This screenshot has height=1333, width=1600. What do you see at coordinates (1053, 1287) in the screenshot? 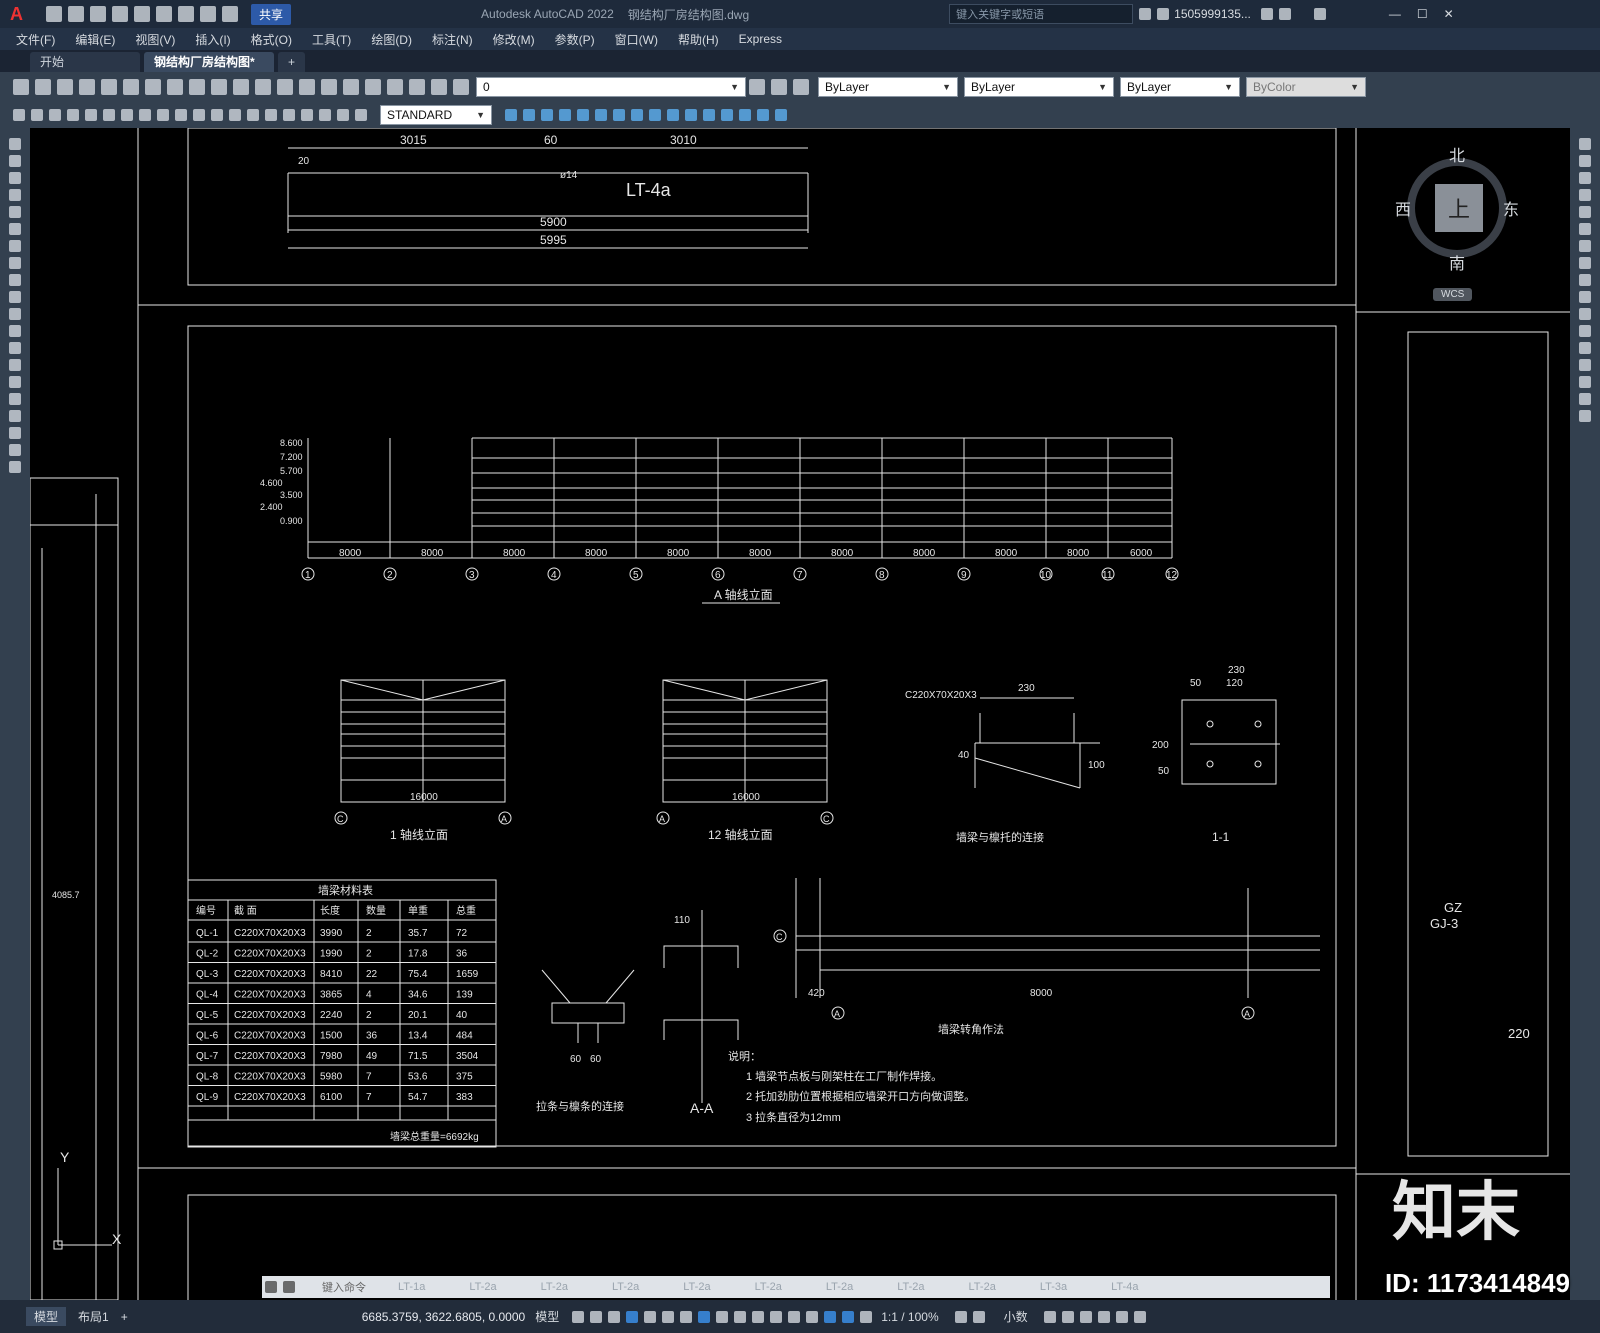
I see `layout-sheet-tab: LT-3a` at bounding box center [1053, 1287].